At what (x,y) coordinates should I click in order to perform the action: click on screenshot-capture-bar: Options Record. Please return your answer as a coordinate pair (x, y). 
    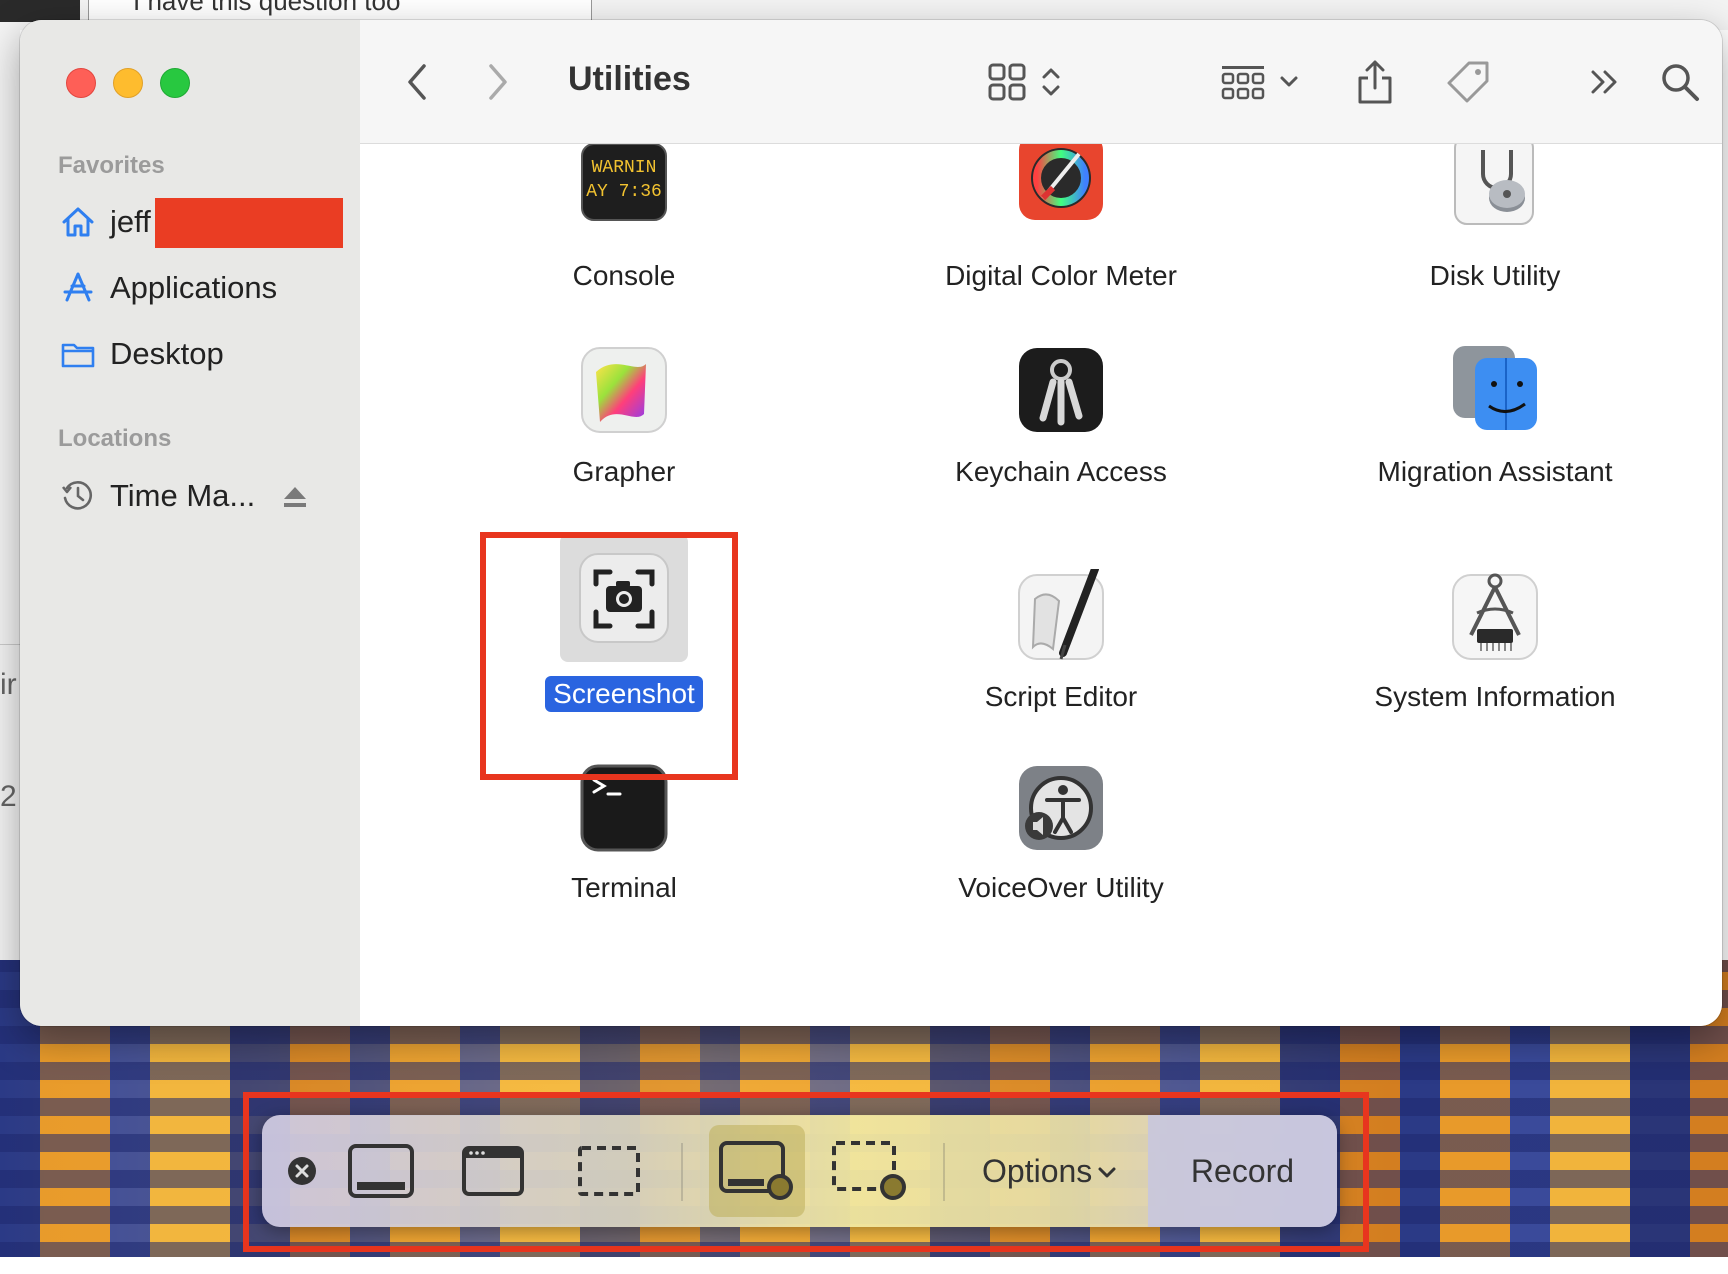
    Looking at the image, I should click on (799, 1171).